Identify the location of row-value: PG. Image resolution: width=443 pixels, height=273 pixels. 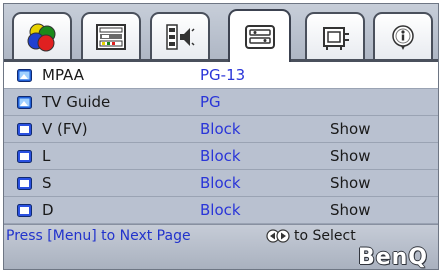
(210, 102).